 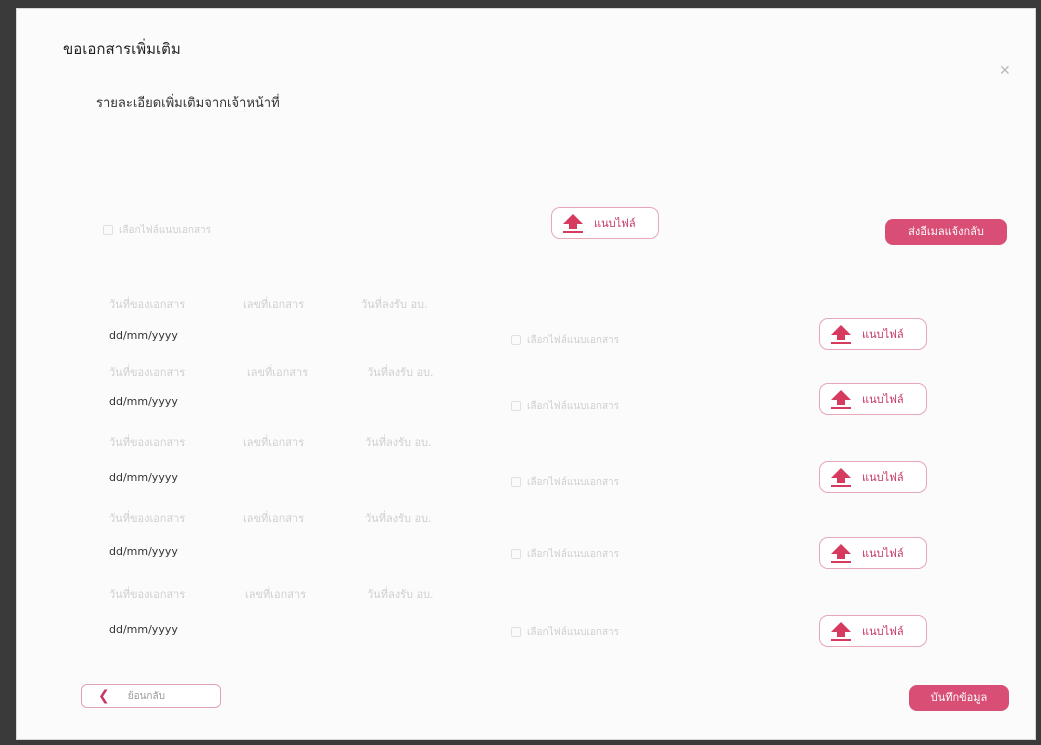 What do you see at coordinates (146, 696) in the screenshot?
I see `back-label: ย้อนกลับ` at bounding box center [146, 696].